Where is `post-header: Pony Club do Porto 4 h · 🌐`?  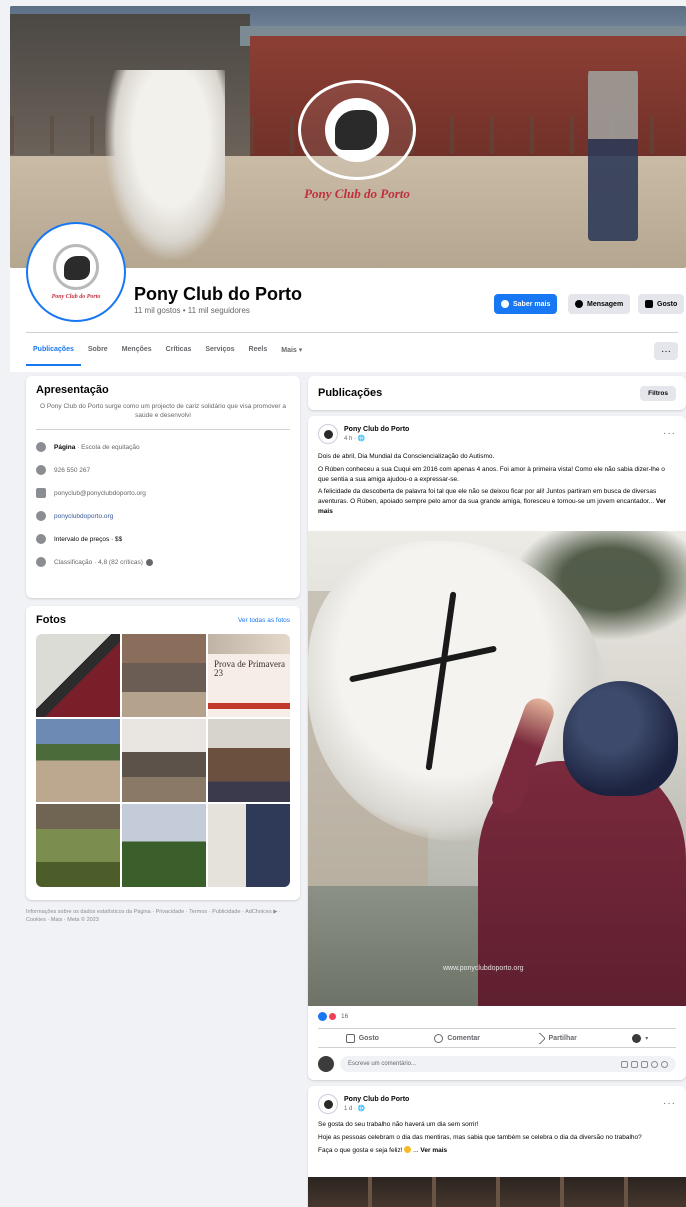
post-header: Pony Club do Porto 4 h · 🌐 is located at coordinates (363, 434).